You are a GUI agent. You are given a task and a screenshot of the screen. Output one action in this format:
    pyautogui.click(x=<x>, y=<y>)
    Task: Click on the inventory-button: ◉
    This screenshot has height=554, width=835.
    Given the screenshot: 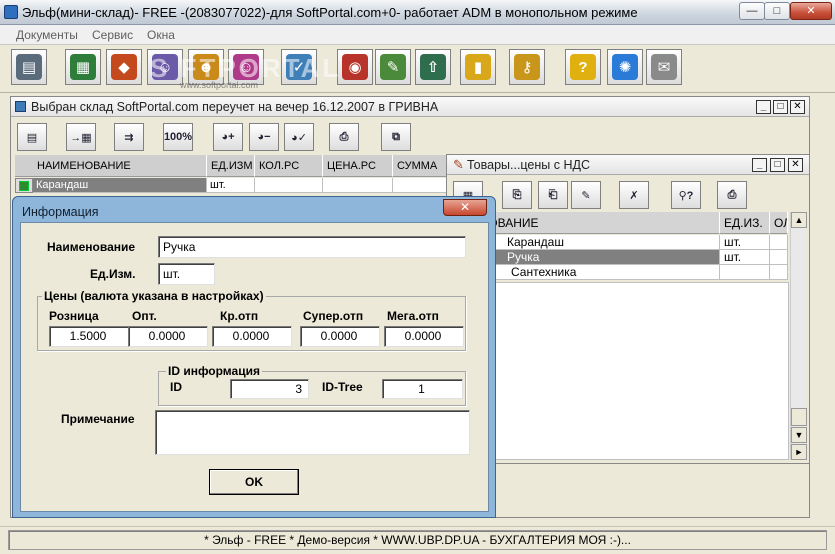 What is the action you would take?
    pyautogui.click(x=355, y=67)
    